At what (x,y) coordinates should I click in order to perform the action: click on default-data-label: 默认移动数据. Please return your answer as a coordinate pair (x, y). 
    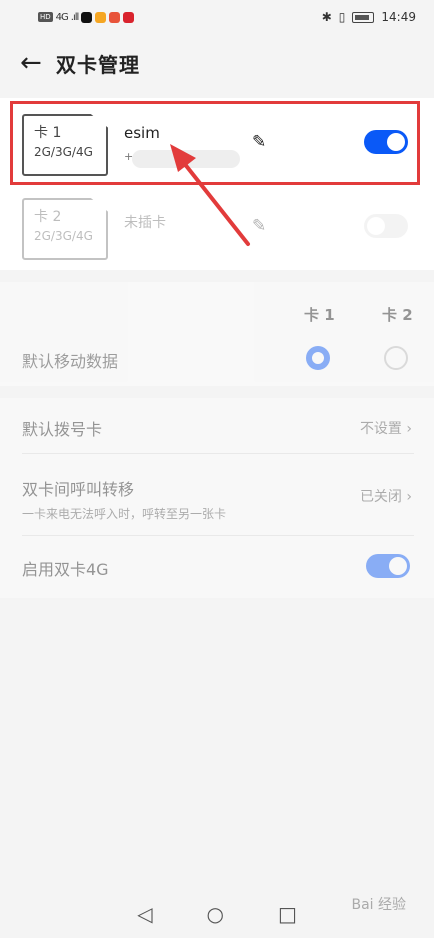
    Looking at the image, I should click on (70, 361).